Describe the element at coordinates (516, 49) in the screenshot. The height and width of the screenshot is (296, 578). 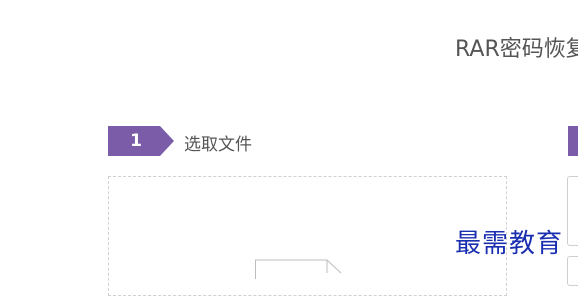
I see `page-title: RAR密码恢复` at that location.